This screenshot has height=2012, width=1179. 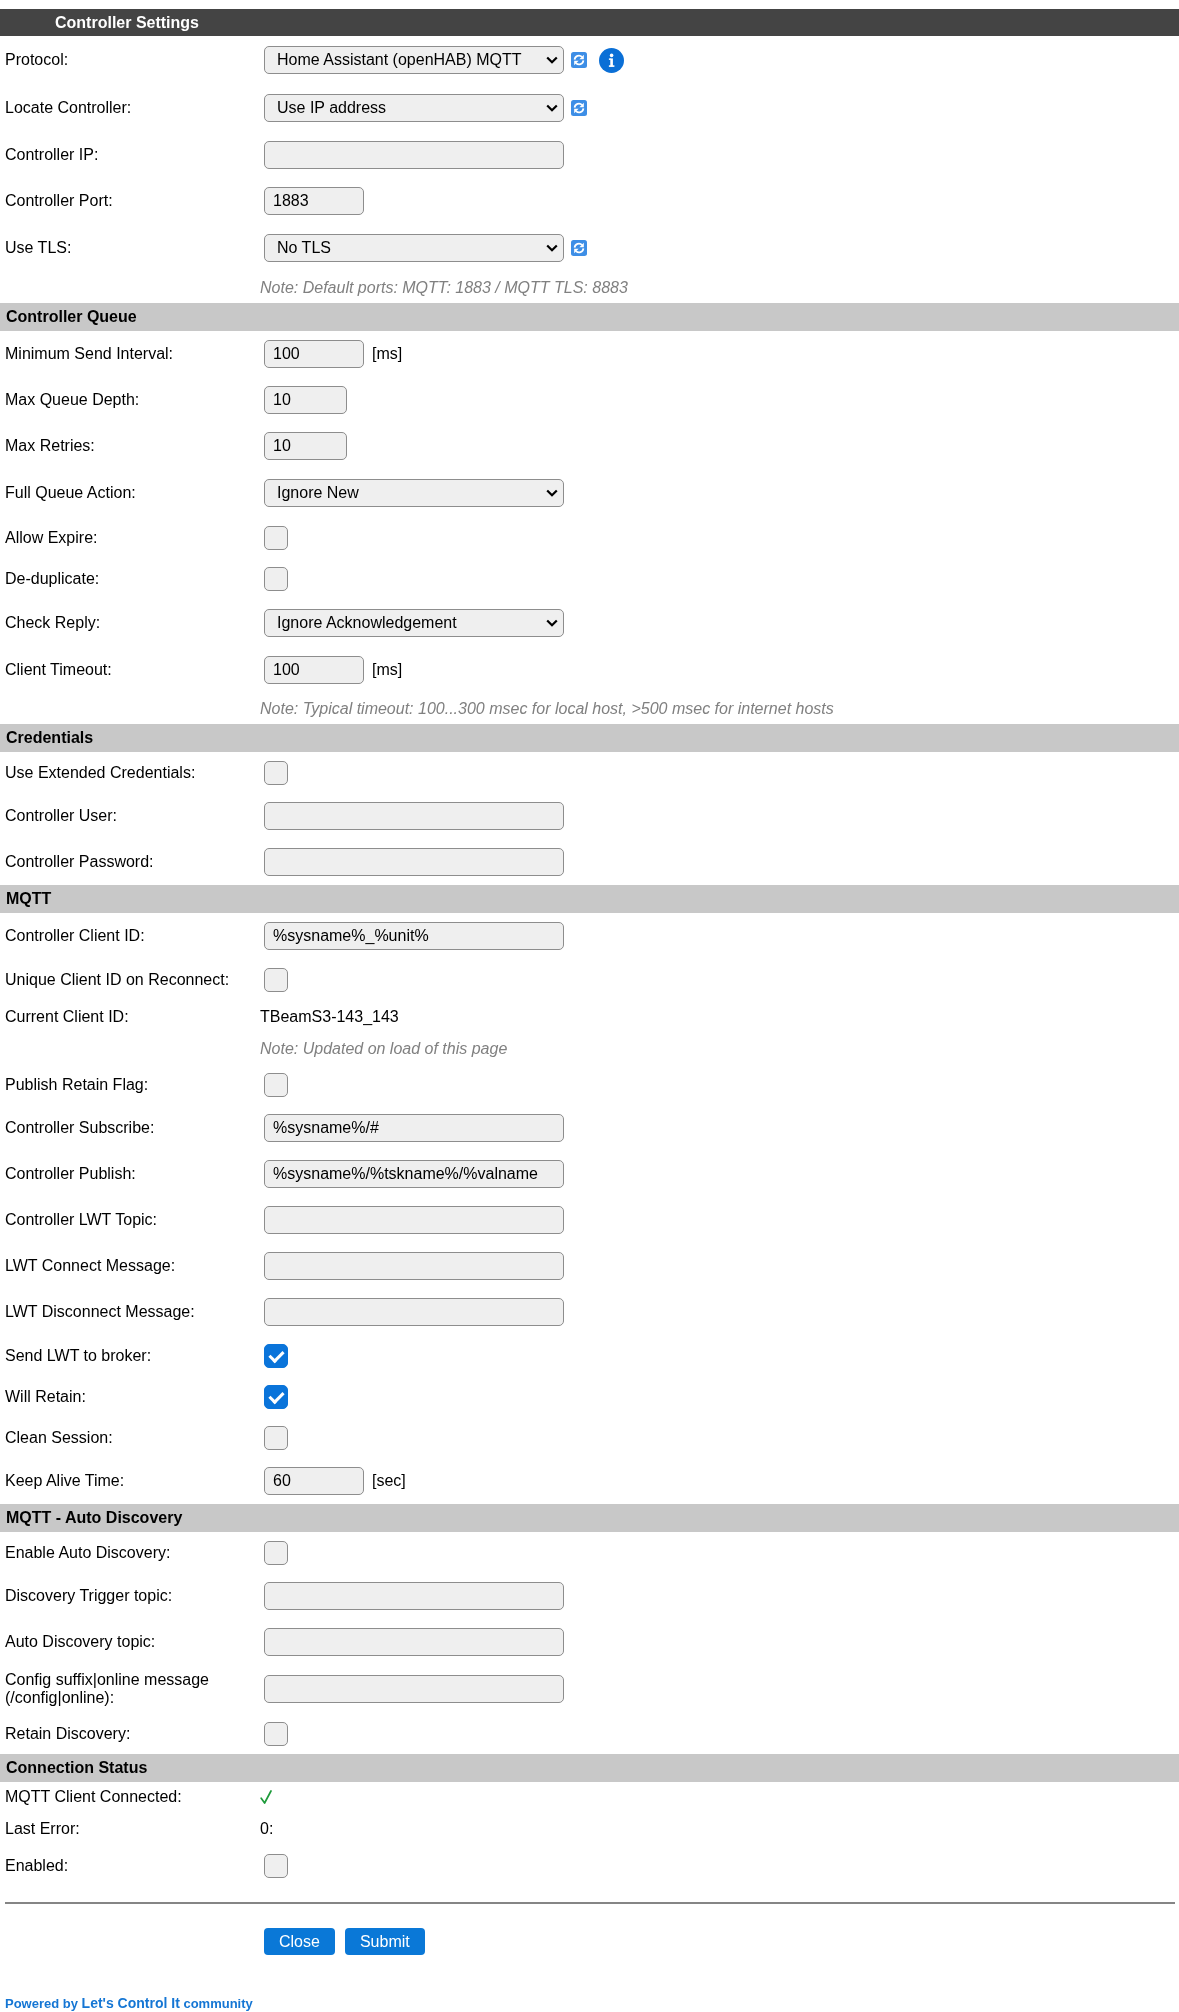 I want to click on field-label: Locate Controller:, so click(x=68, y=108).